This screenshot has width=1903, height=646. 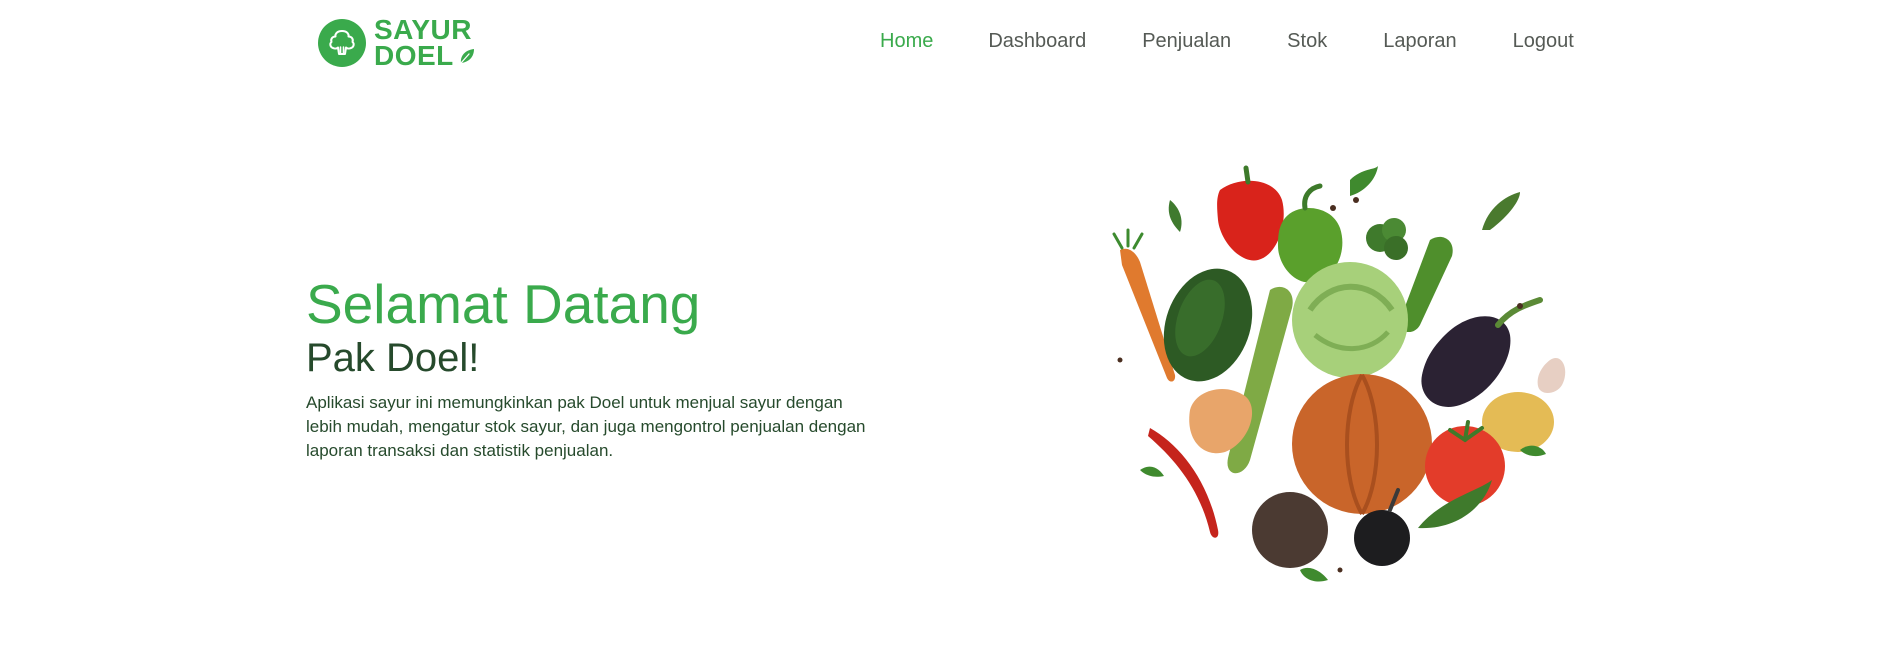 I want to click on nav-link-home: Home, so click(x=906, y=41).